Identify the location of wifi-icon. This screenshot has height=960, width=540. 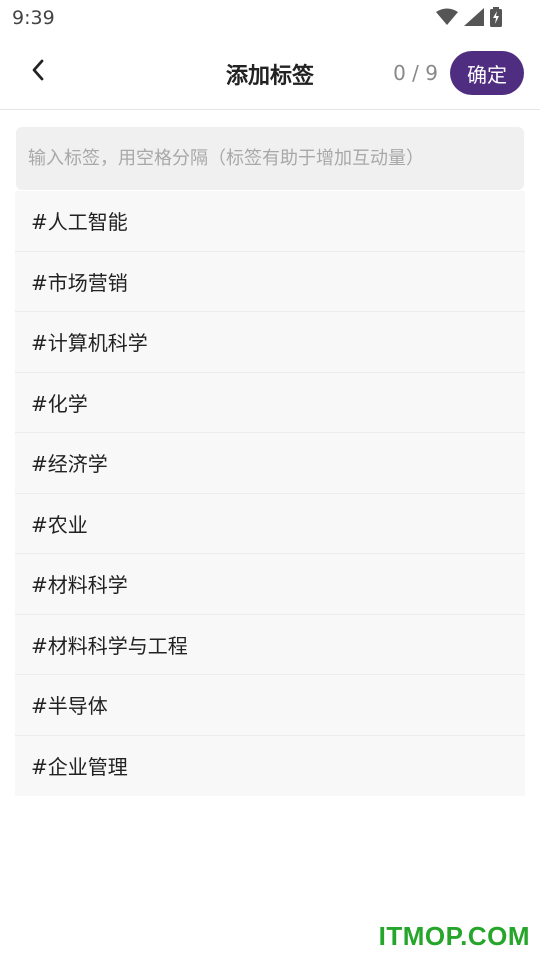
(447, 17).